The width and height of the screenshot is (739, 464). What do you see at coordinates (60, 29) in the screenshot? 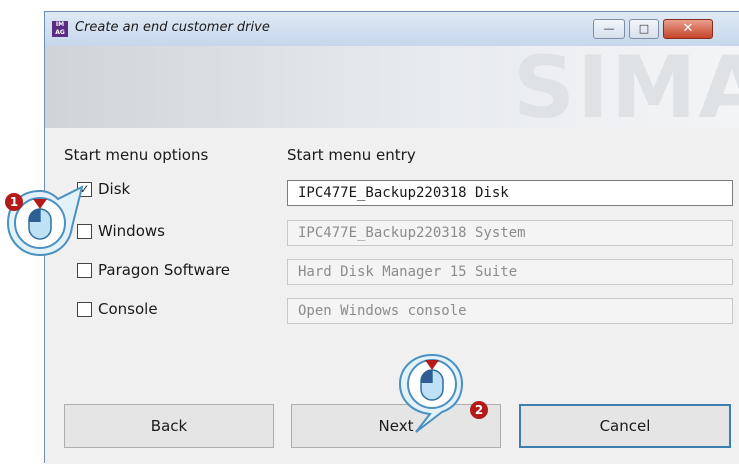
I see `app-icon: IM AG` at bounding box center [60, 29].